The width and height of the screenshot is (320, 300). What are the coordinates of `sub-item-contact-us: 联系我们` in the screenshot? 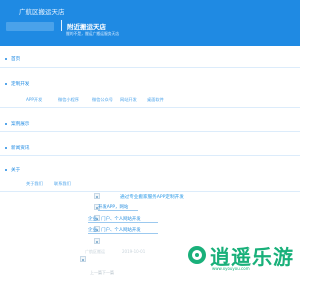 It's located at (62, 184).